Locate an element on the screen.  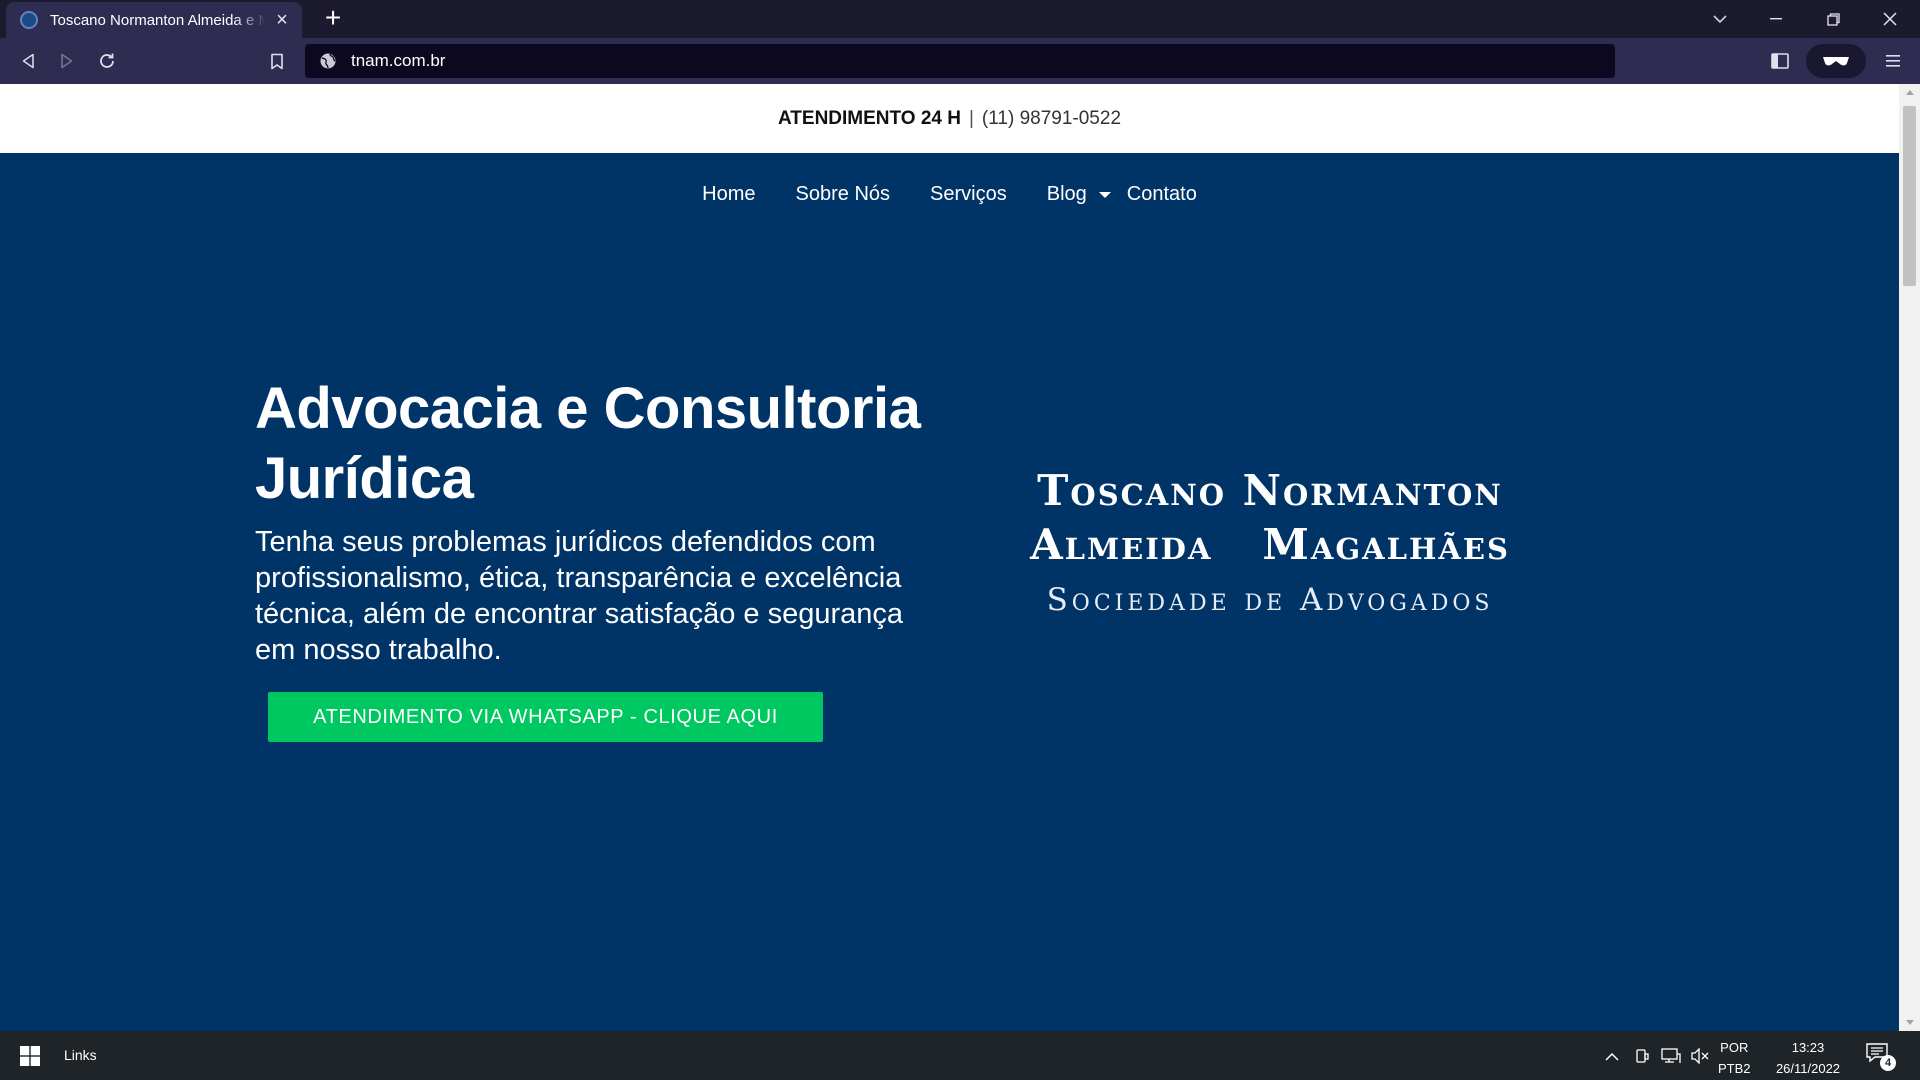
brave-wallet-glasses-icon is located at coordinates (1836, 61).